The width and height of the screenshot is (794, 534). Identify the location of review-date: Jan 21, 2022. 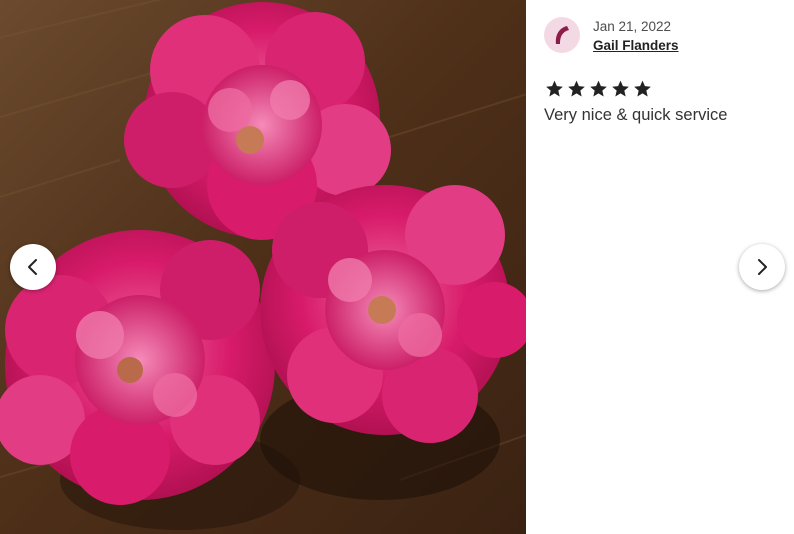
(632, 26).